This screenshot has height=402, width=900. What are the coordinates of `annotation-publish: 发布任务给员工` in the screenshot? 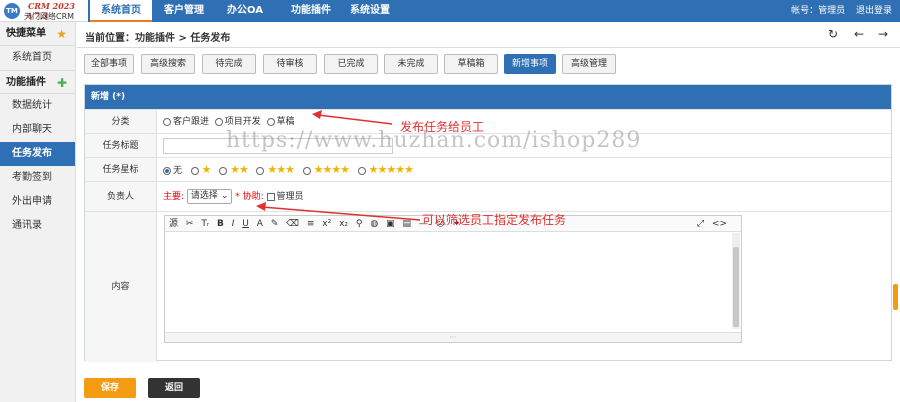 It's located at (442, 127).